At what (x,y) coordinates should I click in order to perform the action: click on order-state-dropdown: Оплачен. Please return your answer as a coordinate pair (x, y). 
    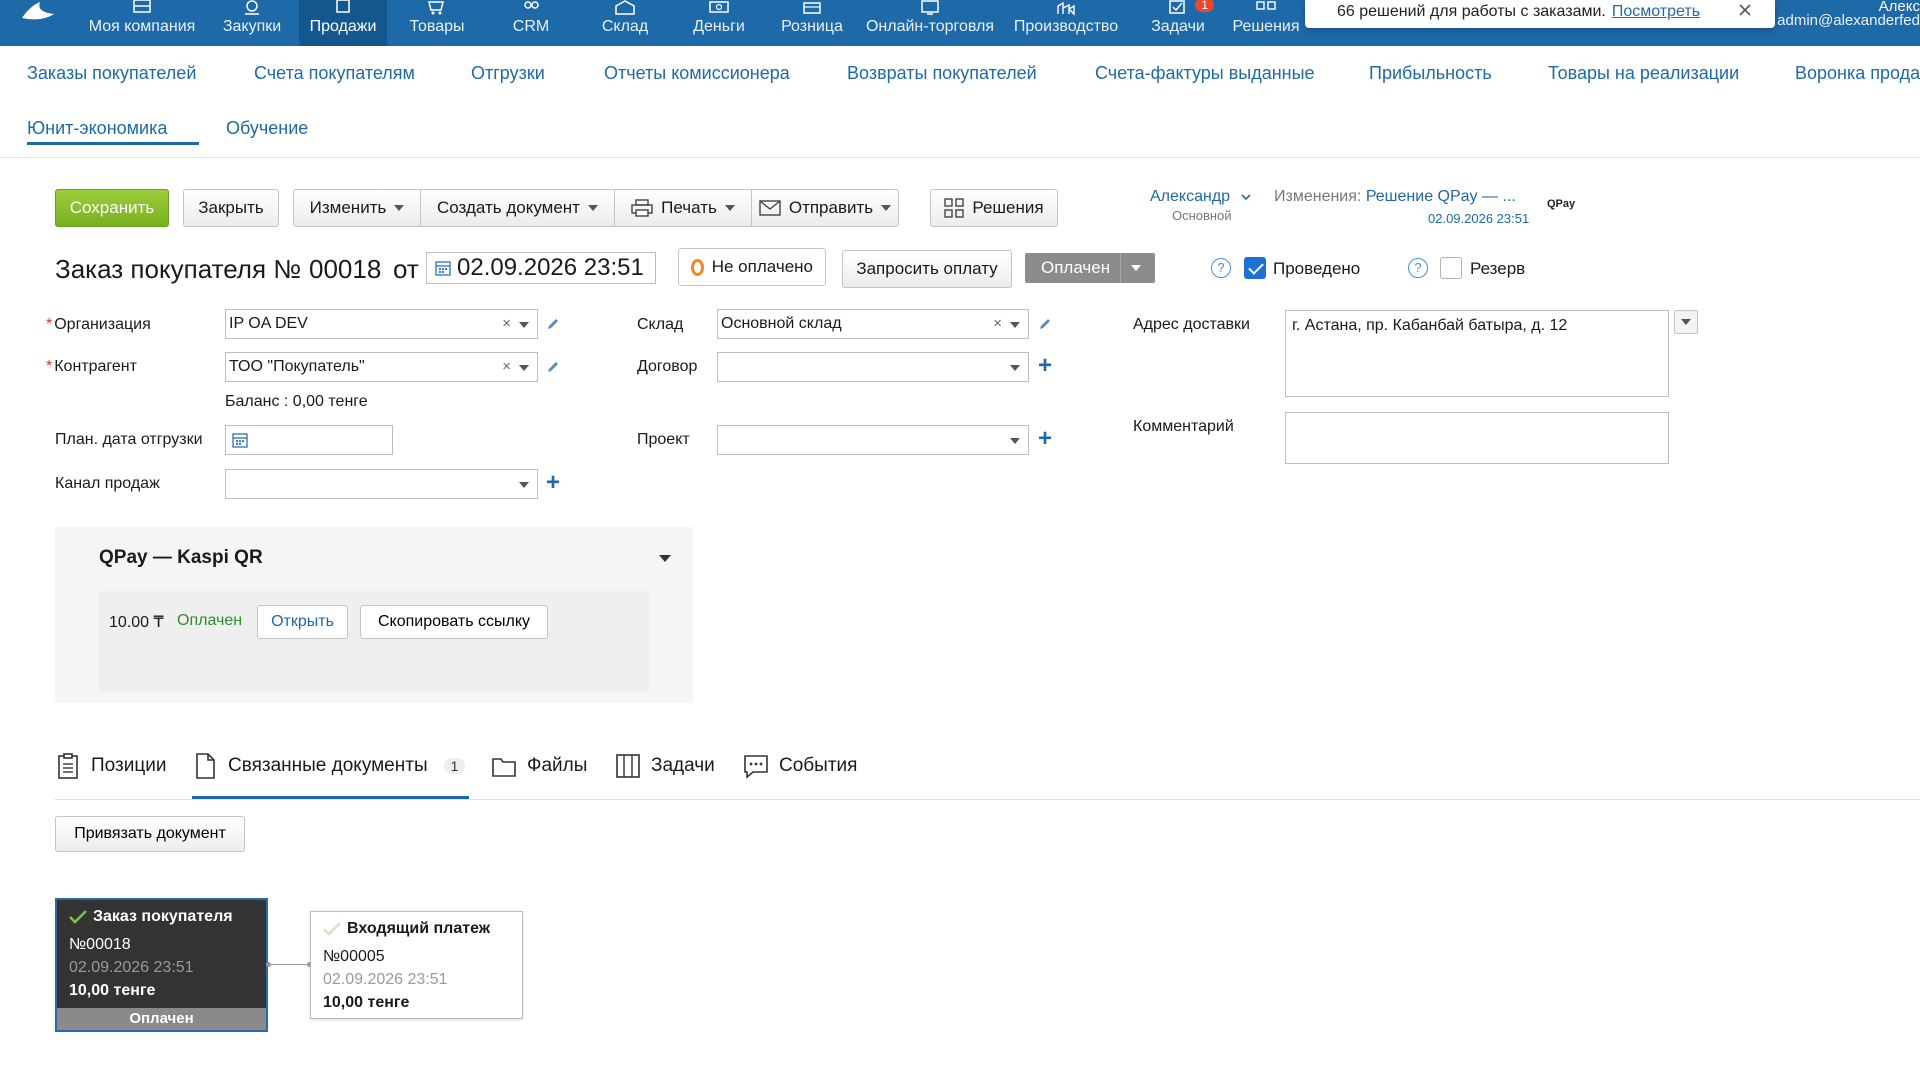
    Looking at the image, I should click on (1090, 268).